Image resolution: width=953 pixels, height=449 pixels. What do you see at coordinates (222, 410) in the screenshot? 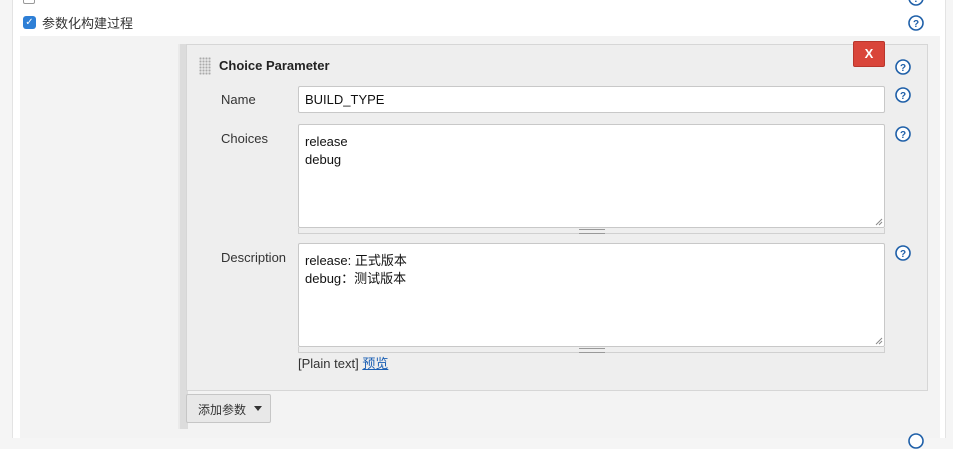
I see `add-parameter-label: 添加参数` at bounding box center [222, 410].